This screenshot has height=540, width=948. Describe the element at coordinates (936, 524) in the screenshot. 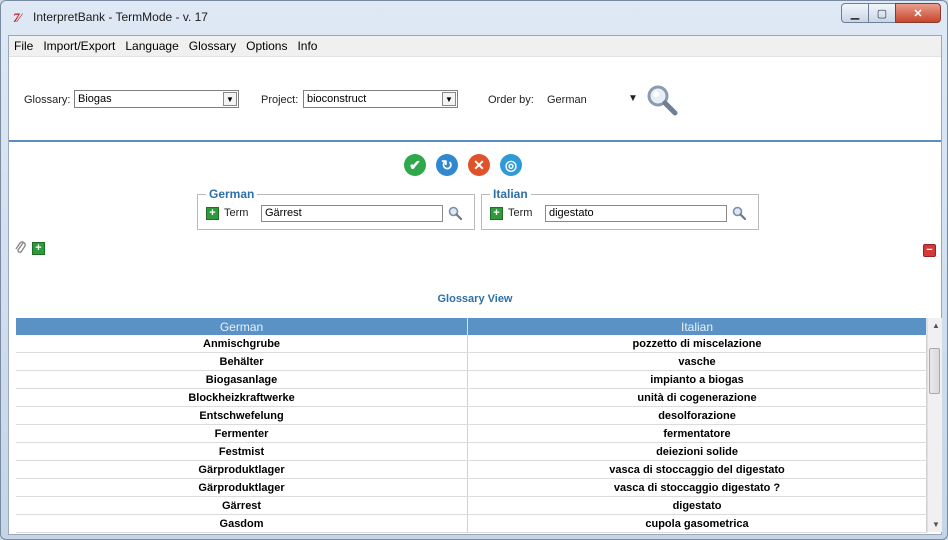

I see `scroll-down-icon: ▼` at that location.